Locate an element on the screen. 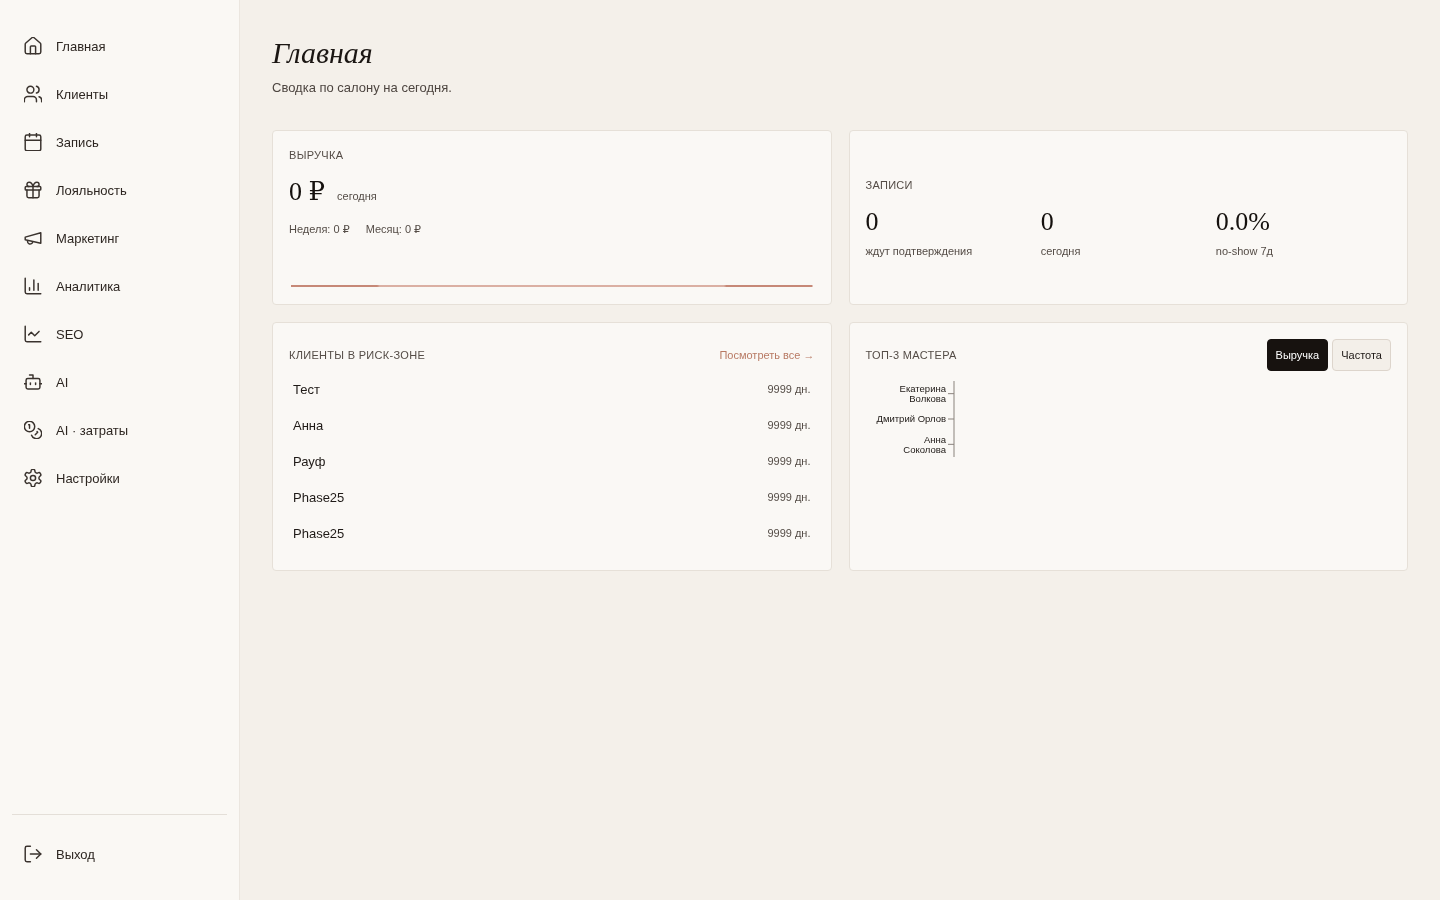 Image resolution: width=1440 pixels, height=900 pixels. period-total: Неделя: 0 ₽ is located at coordinates (319, 229).